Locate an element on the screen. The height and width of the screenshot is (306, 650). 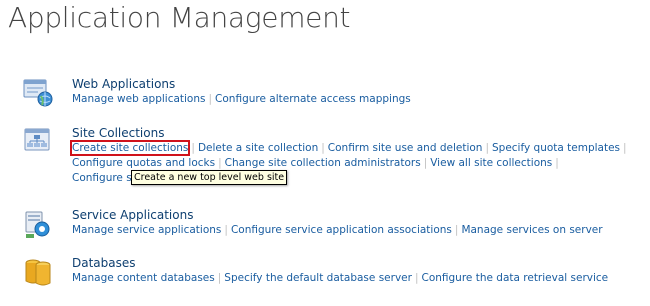
service-application-icon is located at coordinates (38, 224).